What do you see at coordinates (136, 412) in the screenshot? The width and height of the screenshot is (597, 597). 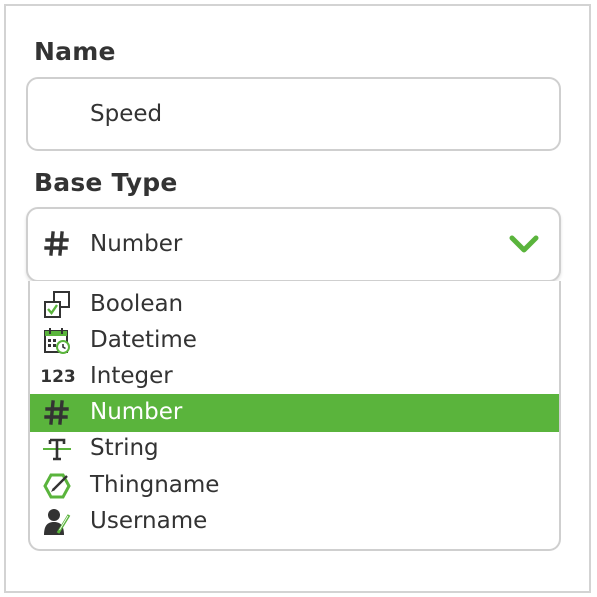 I see `option-label: Number` at bounding box center [136, 412].